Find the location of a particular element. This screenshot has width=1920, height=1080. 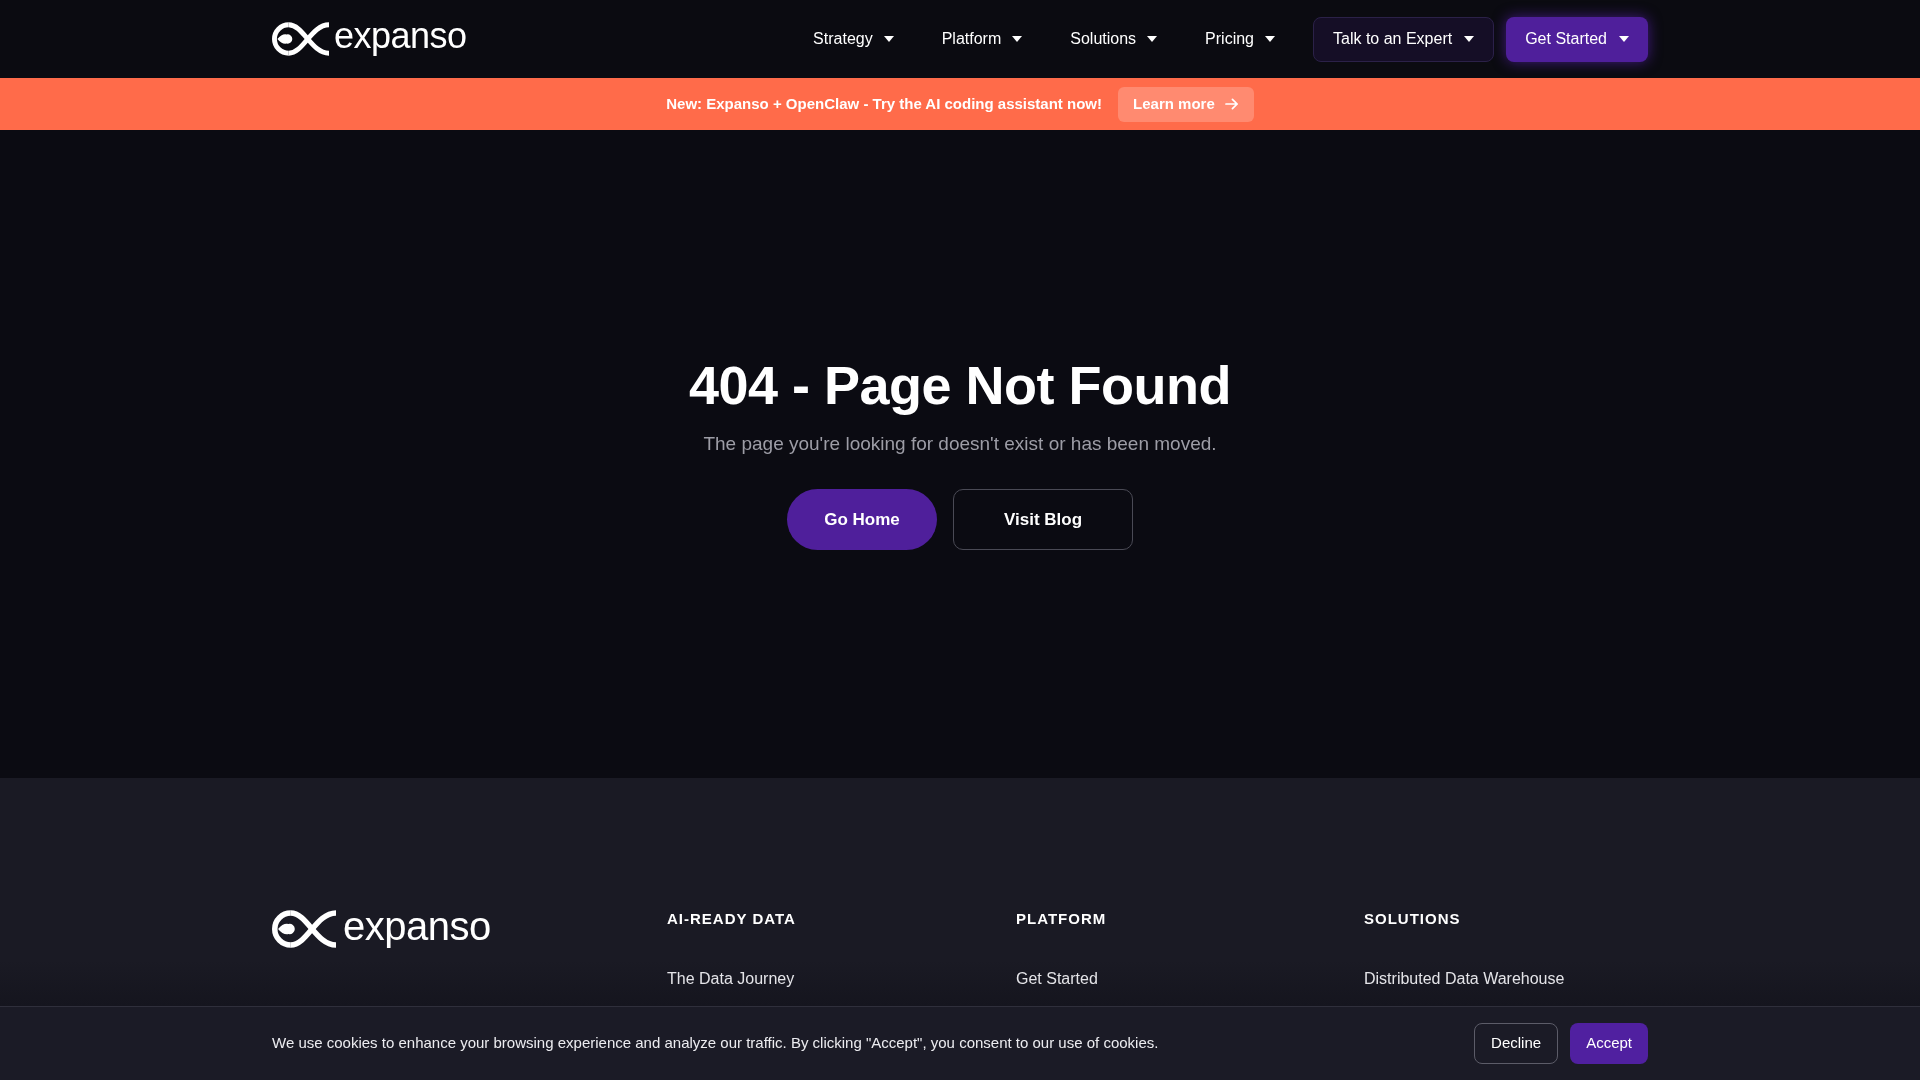

get-started-dropdown-button: Get Started is located at coordinates (1577, 39).